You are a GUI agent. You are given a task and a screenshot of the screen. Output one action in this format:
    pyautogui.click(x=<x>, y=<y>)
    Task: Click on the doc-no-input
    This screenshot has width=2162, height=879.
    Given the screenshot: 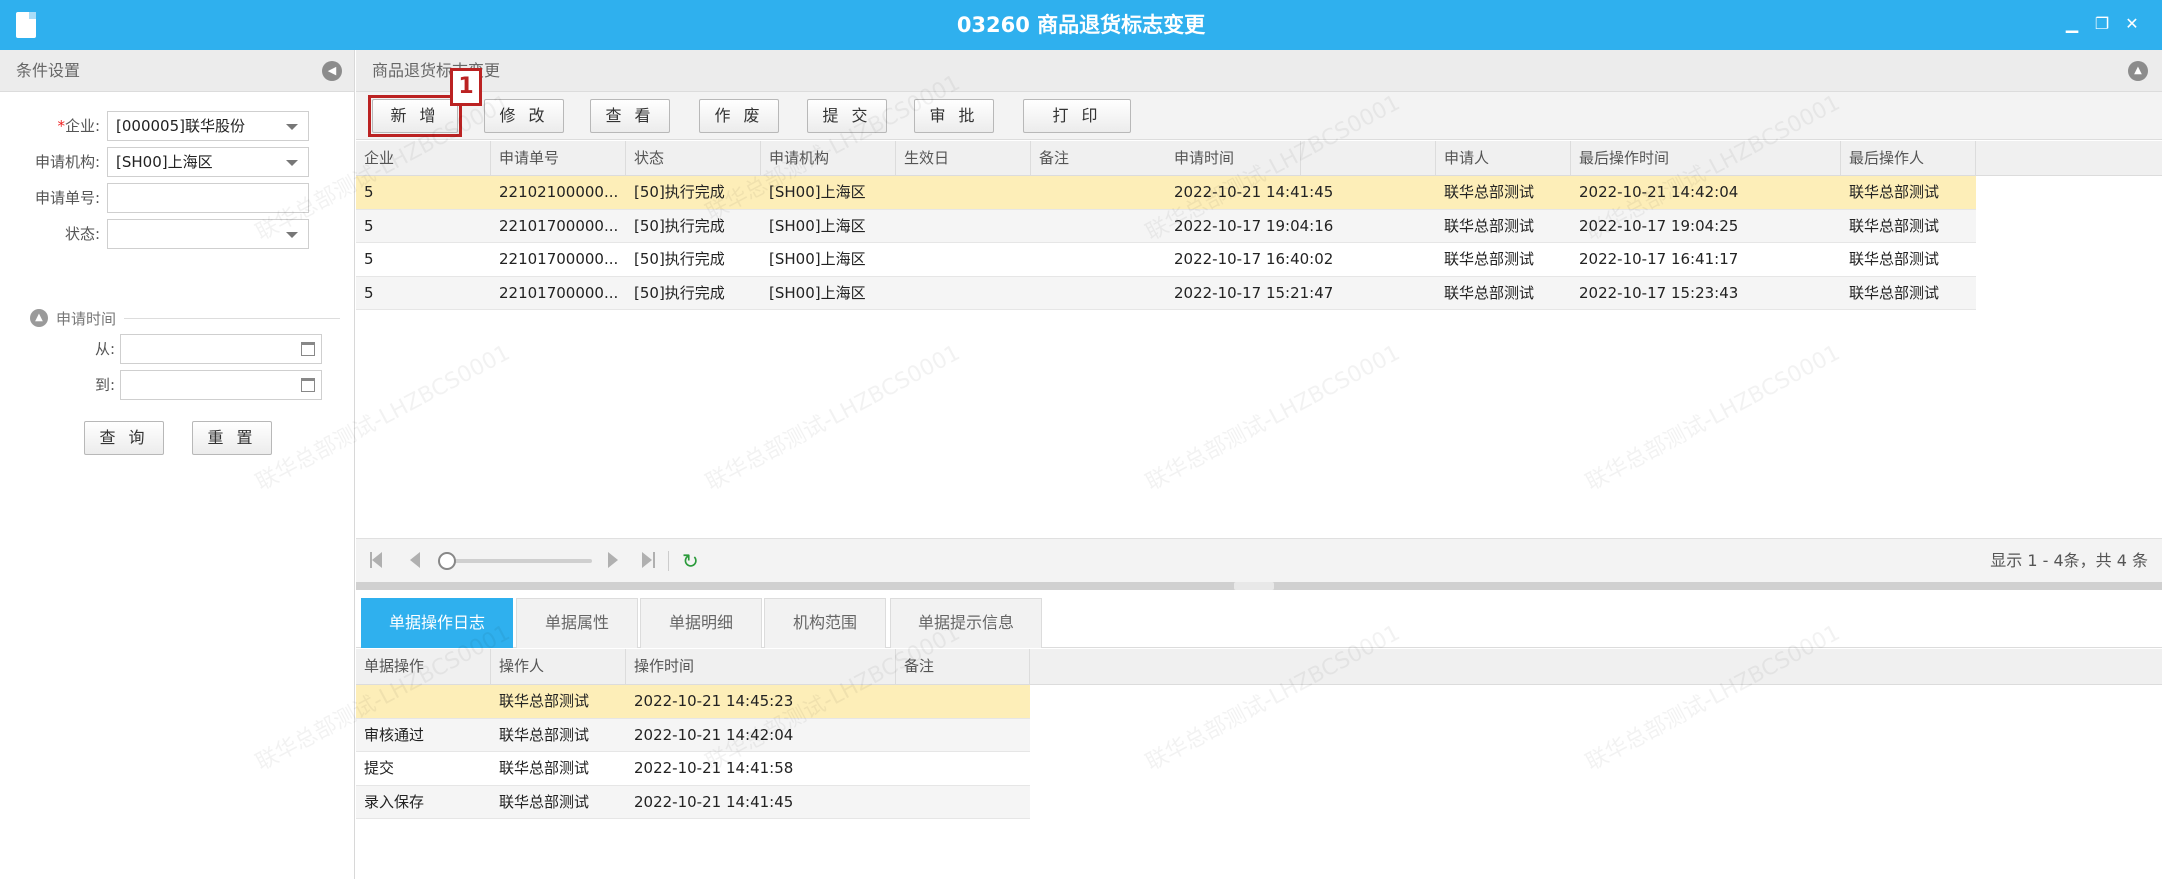 What is the action you would take?
    pyautogui.click(x=208, y=198)
    